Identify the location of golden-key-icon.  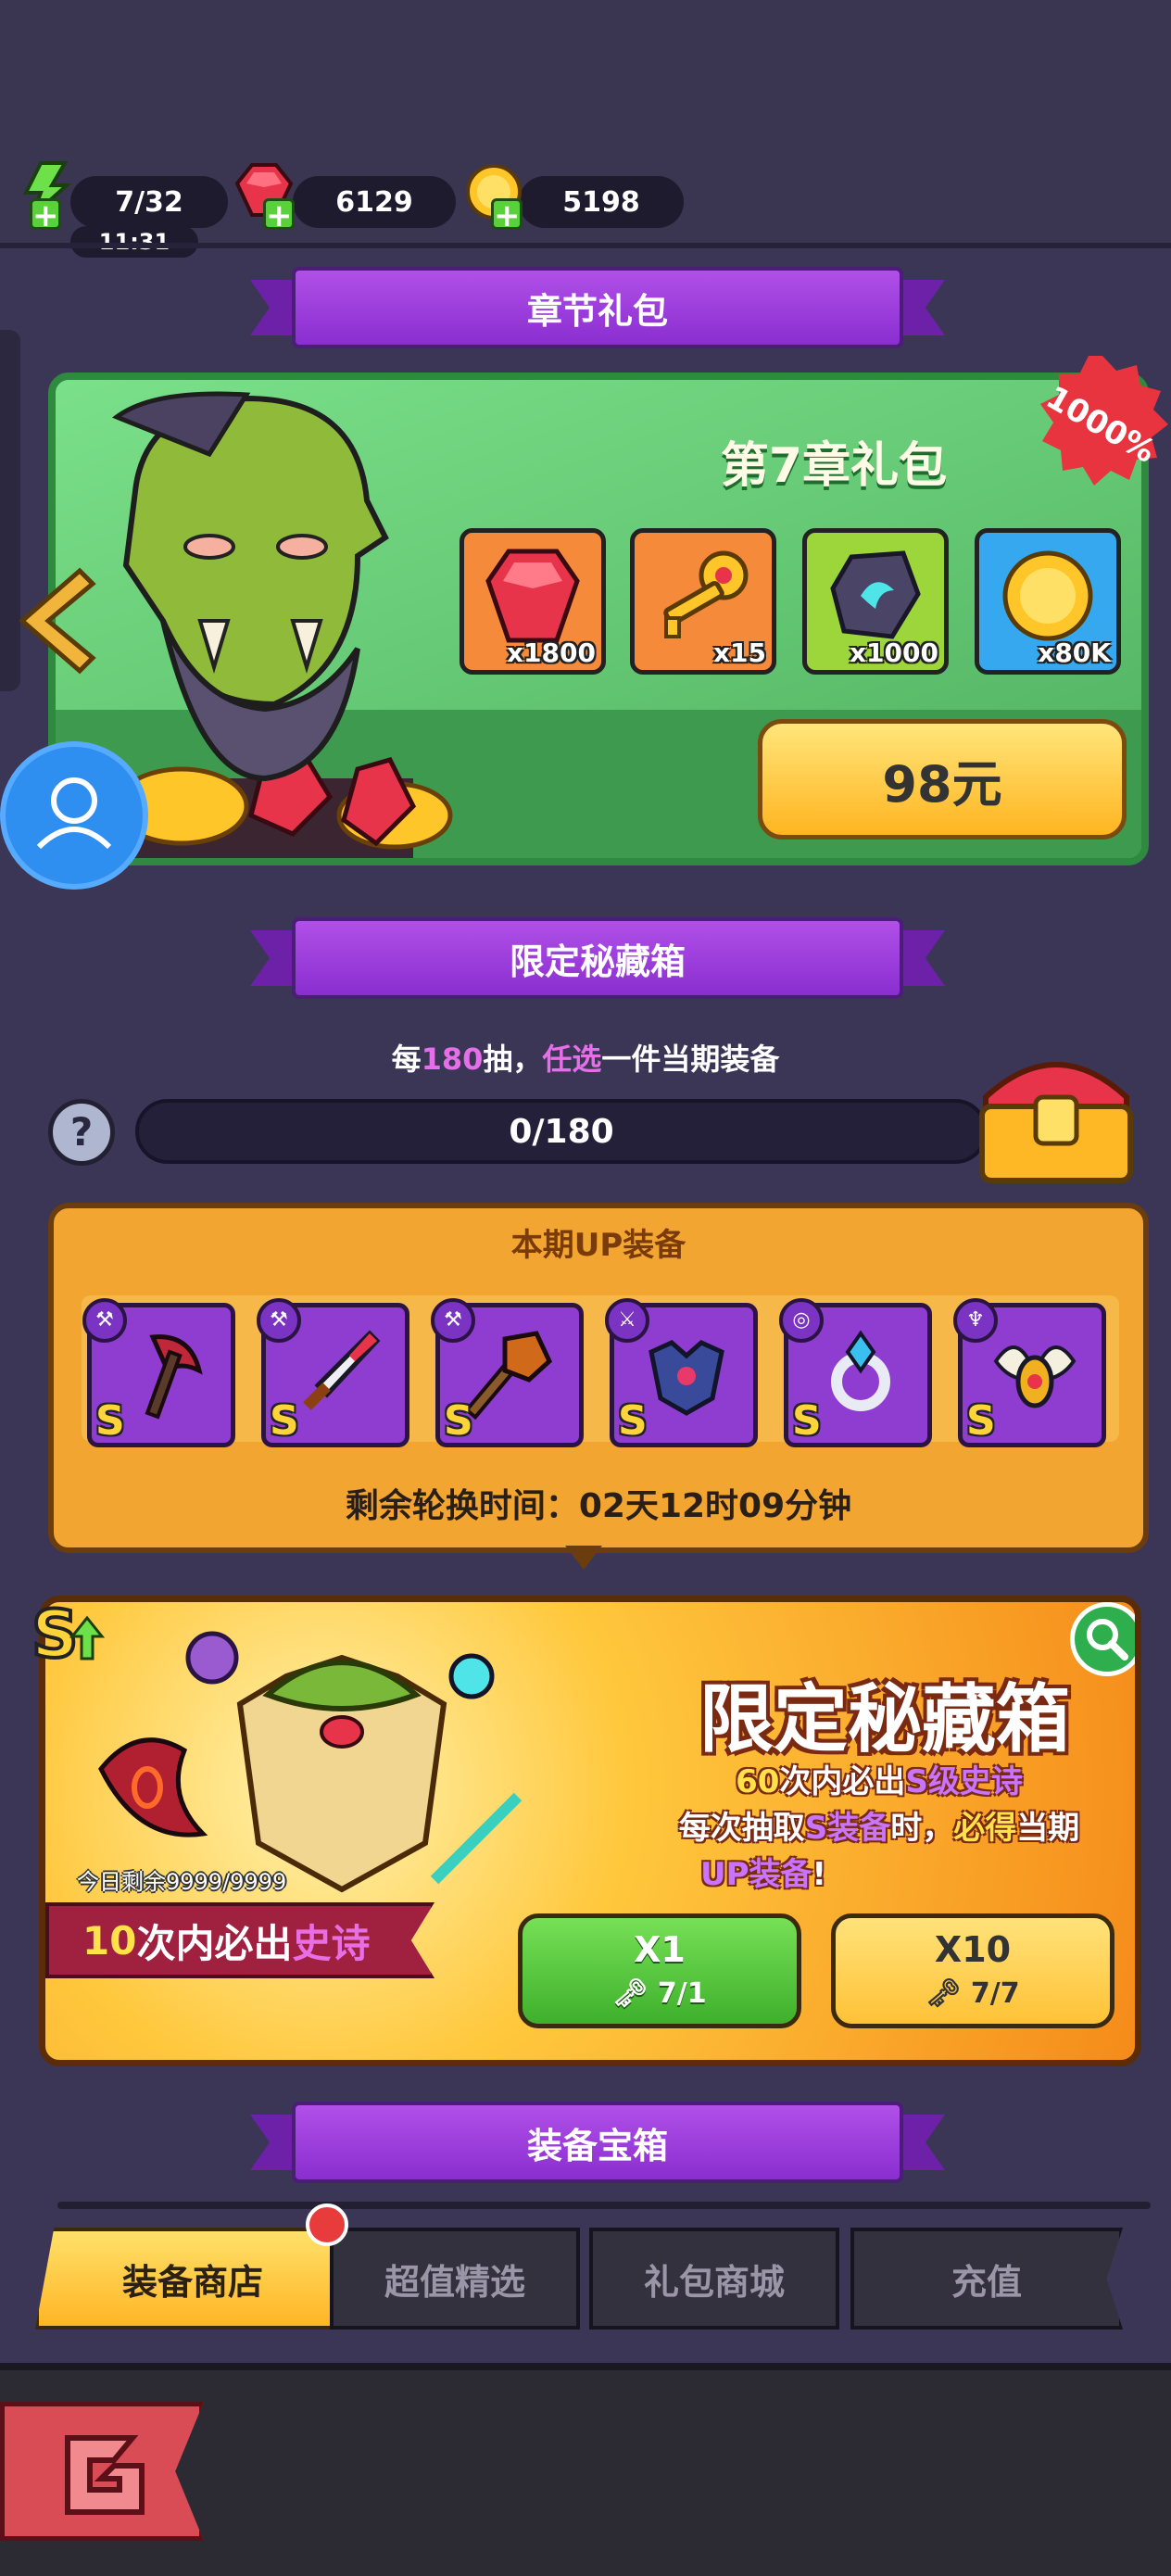
(706, 594).